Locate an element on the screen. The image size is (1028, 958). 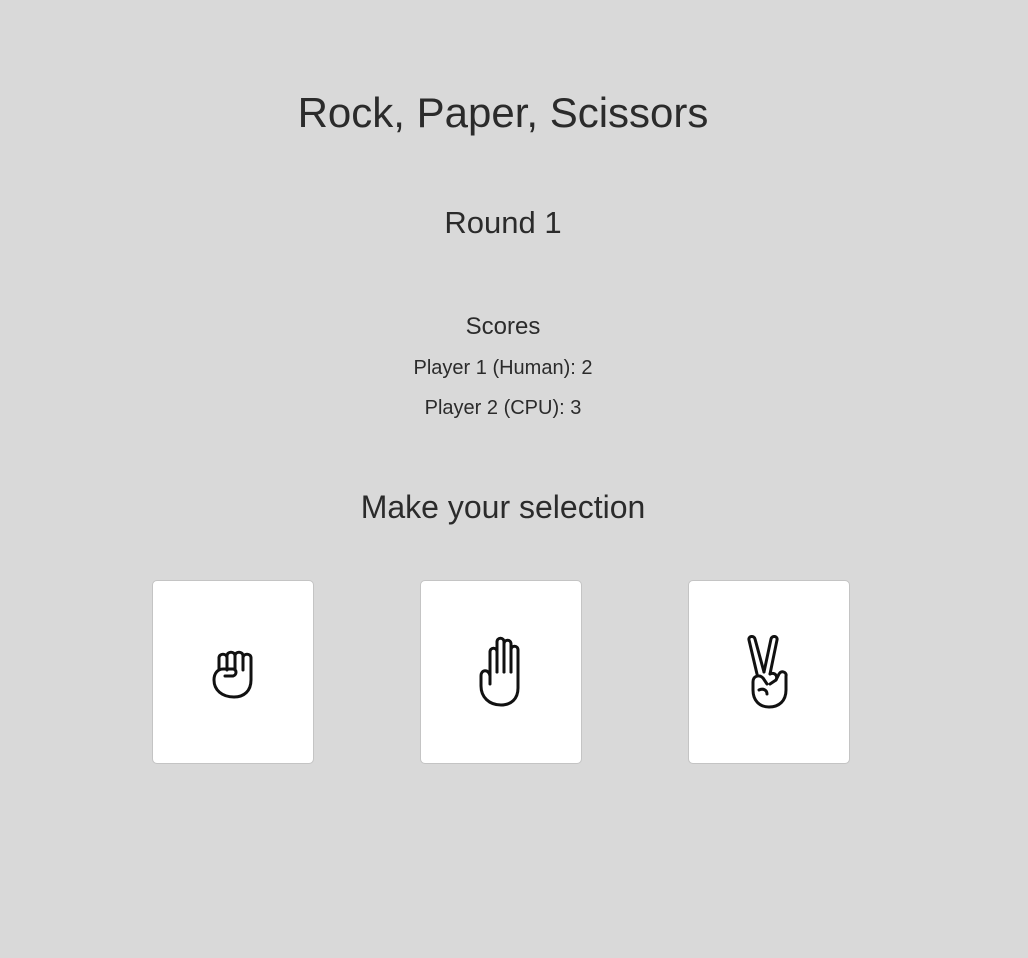
peace-hand-icon is located at coordinates (769, 672).